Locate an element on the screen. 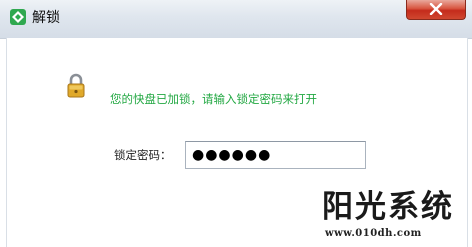  close-icon is located at coordinates (436, 9).